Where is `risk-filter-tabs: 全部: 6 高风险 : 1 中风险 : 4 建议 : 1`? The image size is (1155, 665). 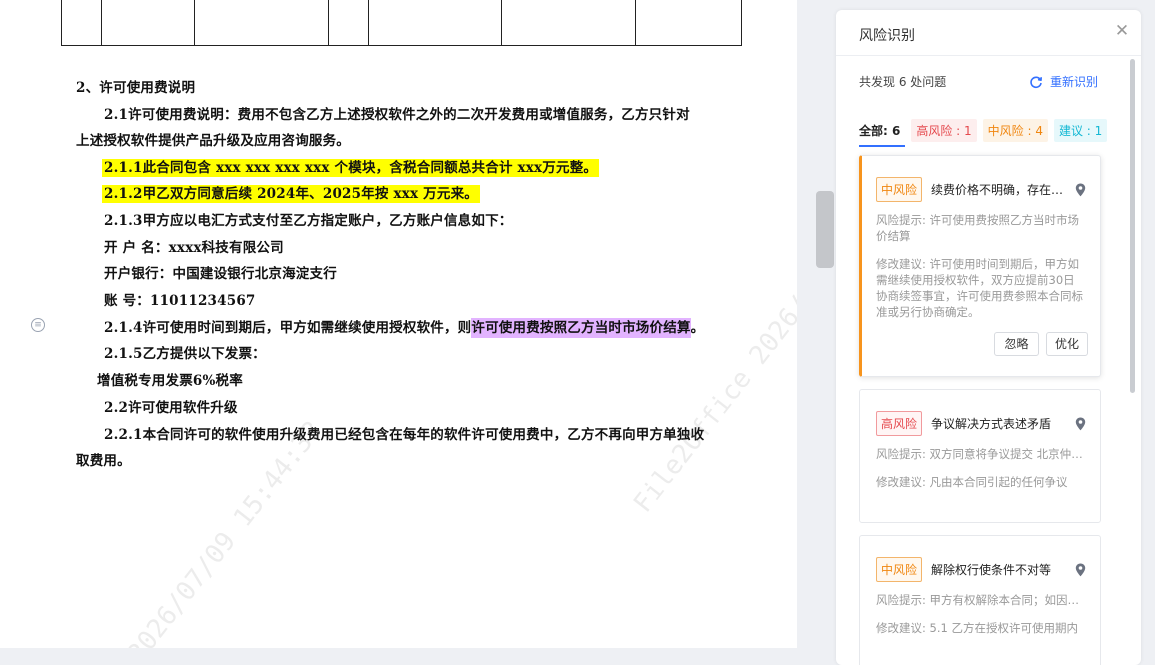 risk-filter-tabs: 全部: 6 高风险 : 1 中风险 : 4 建议 : 1 is located at coordinates (983, 133).